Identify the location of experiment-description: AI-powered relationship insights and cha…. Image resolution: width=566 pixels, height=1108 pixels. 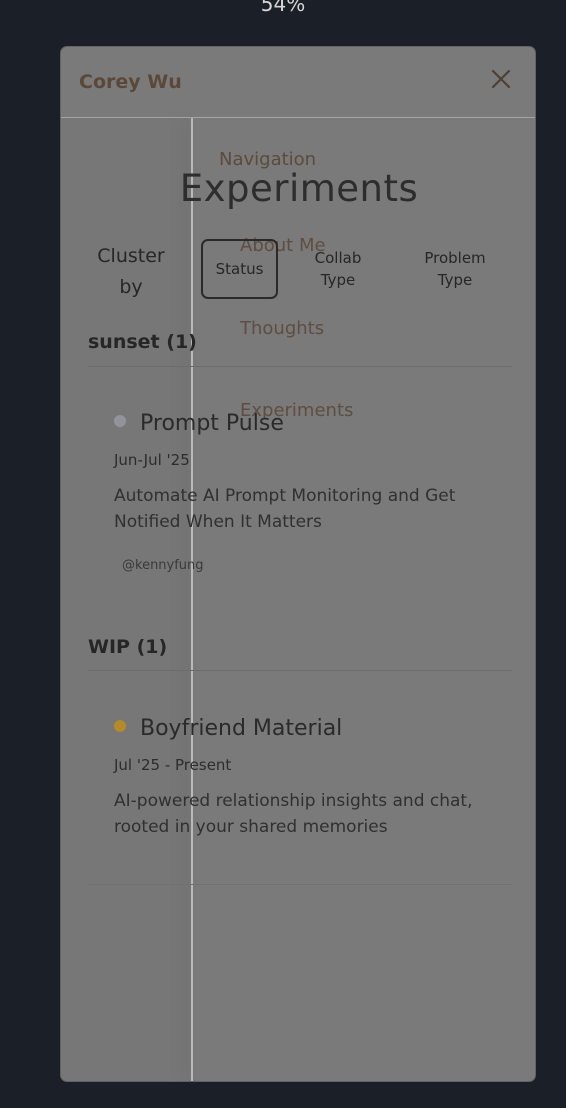
(293, 814).